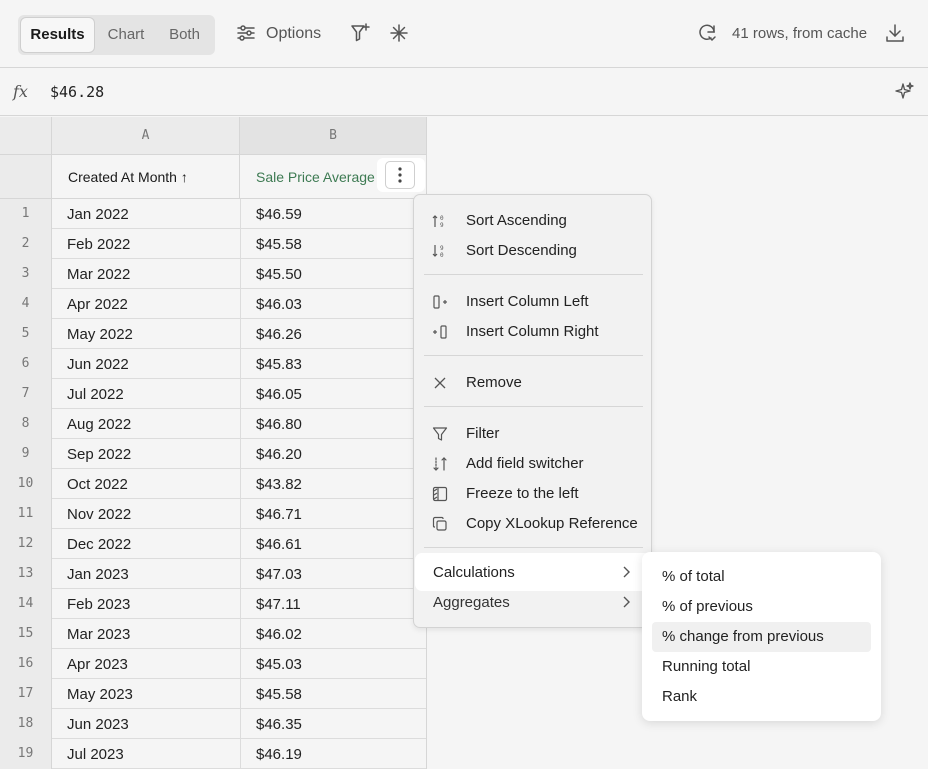 Image resolution: width=928 pixels, height=769 pixels. What do you see at coordinates (98, 214) in the screenshot?
I see `cell-created-at-month: Jan 2022` at bounding box center [98, 214].